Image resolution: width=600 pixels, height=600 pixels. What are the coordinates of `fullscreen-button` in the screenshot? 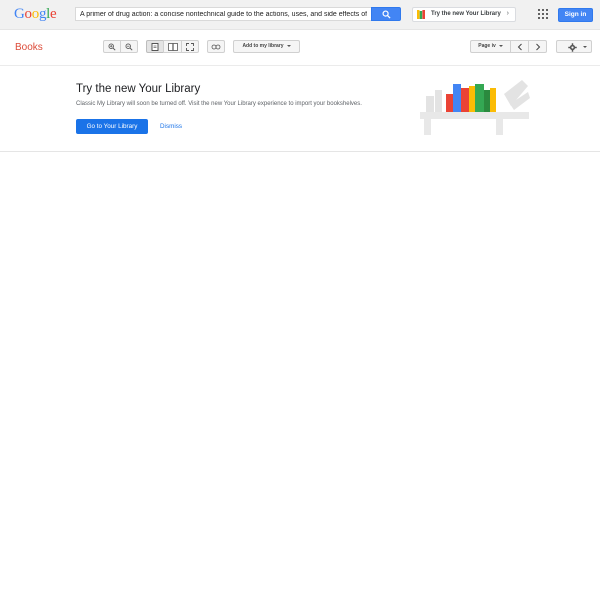 It's located at (190, 46).